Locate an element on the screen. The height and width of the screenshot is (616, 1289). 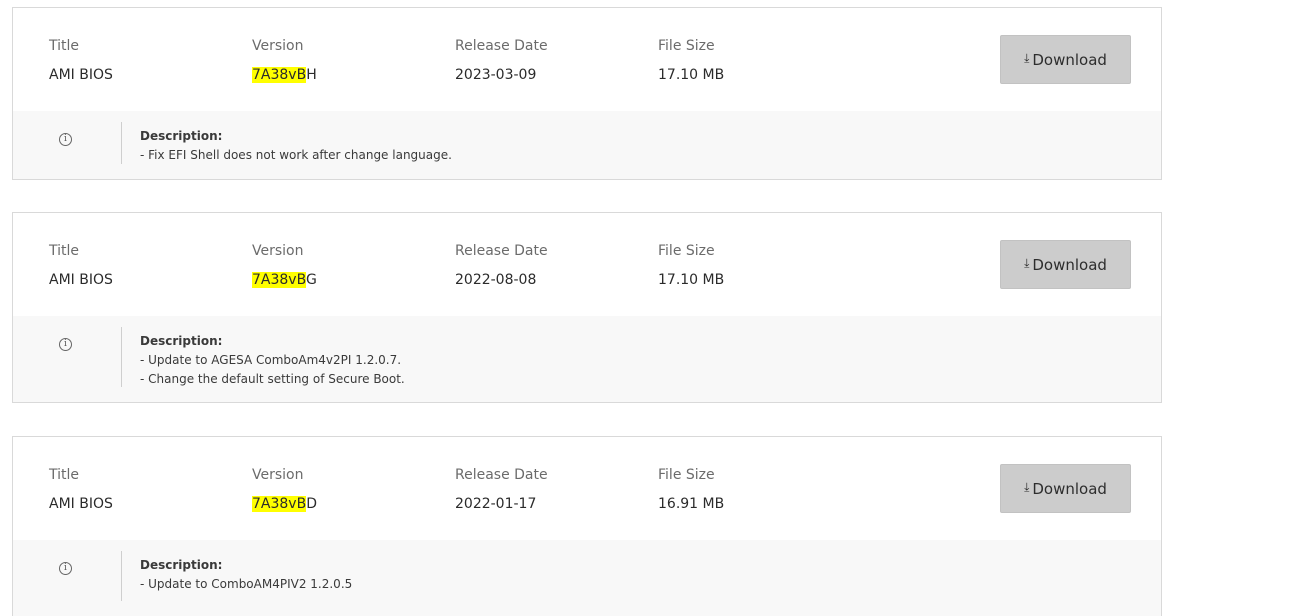
version-value: 7A38vBD is located at coordinates (284, 504).